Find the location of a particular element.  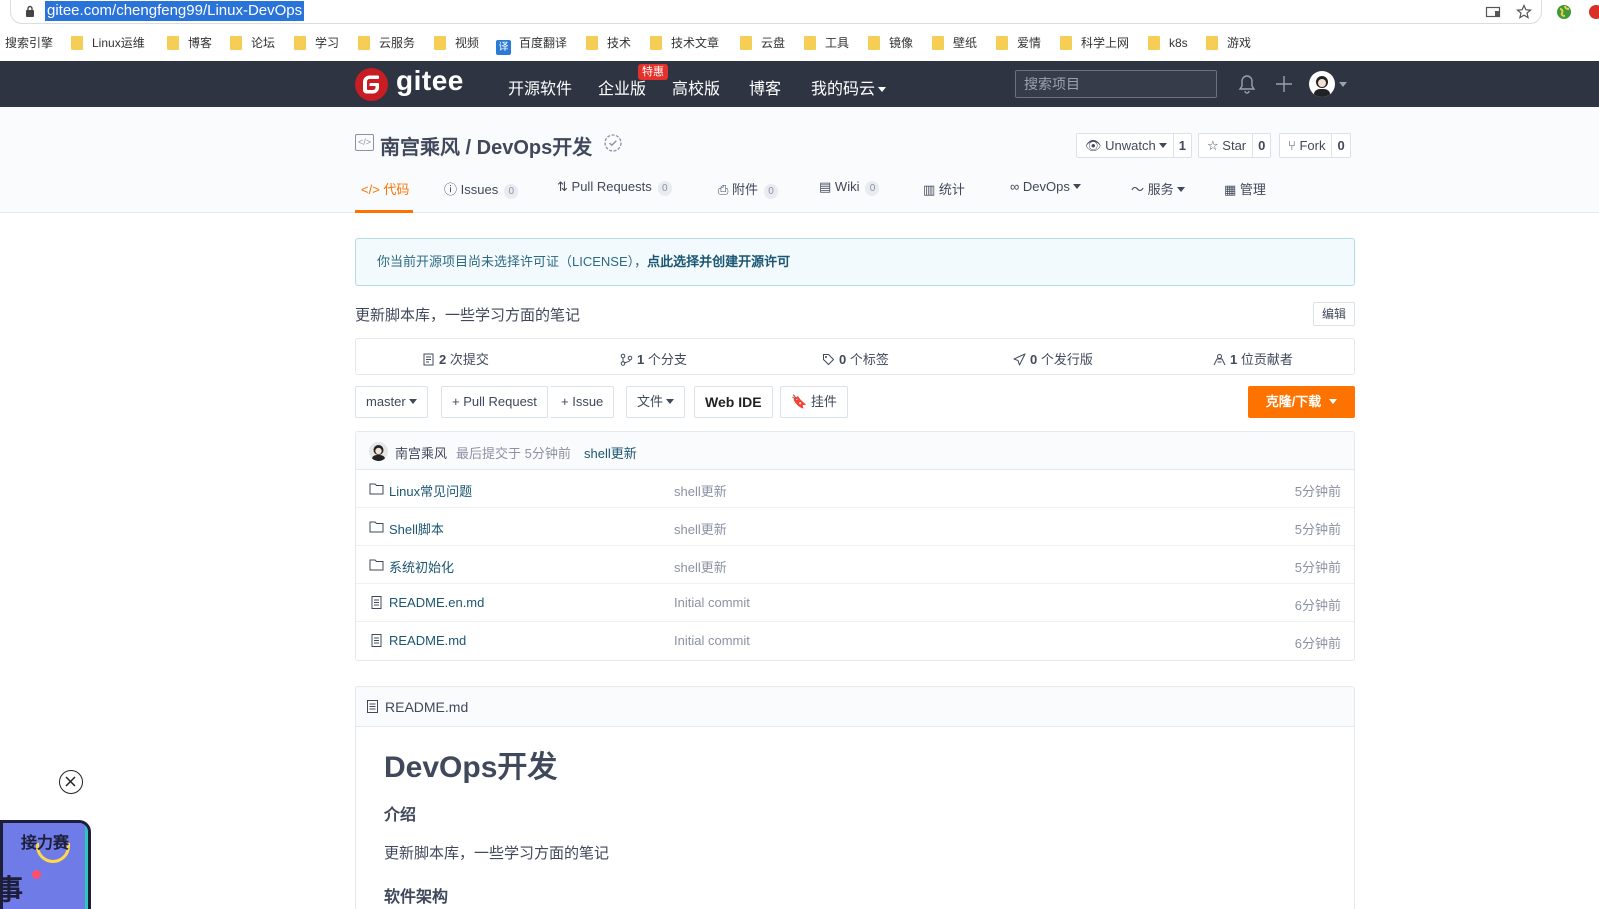

bookmark-star-icon is located at coordinates (1524, 12).